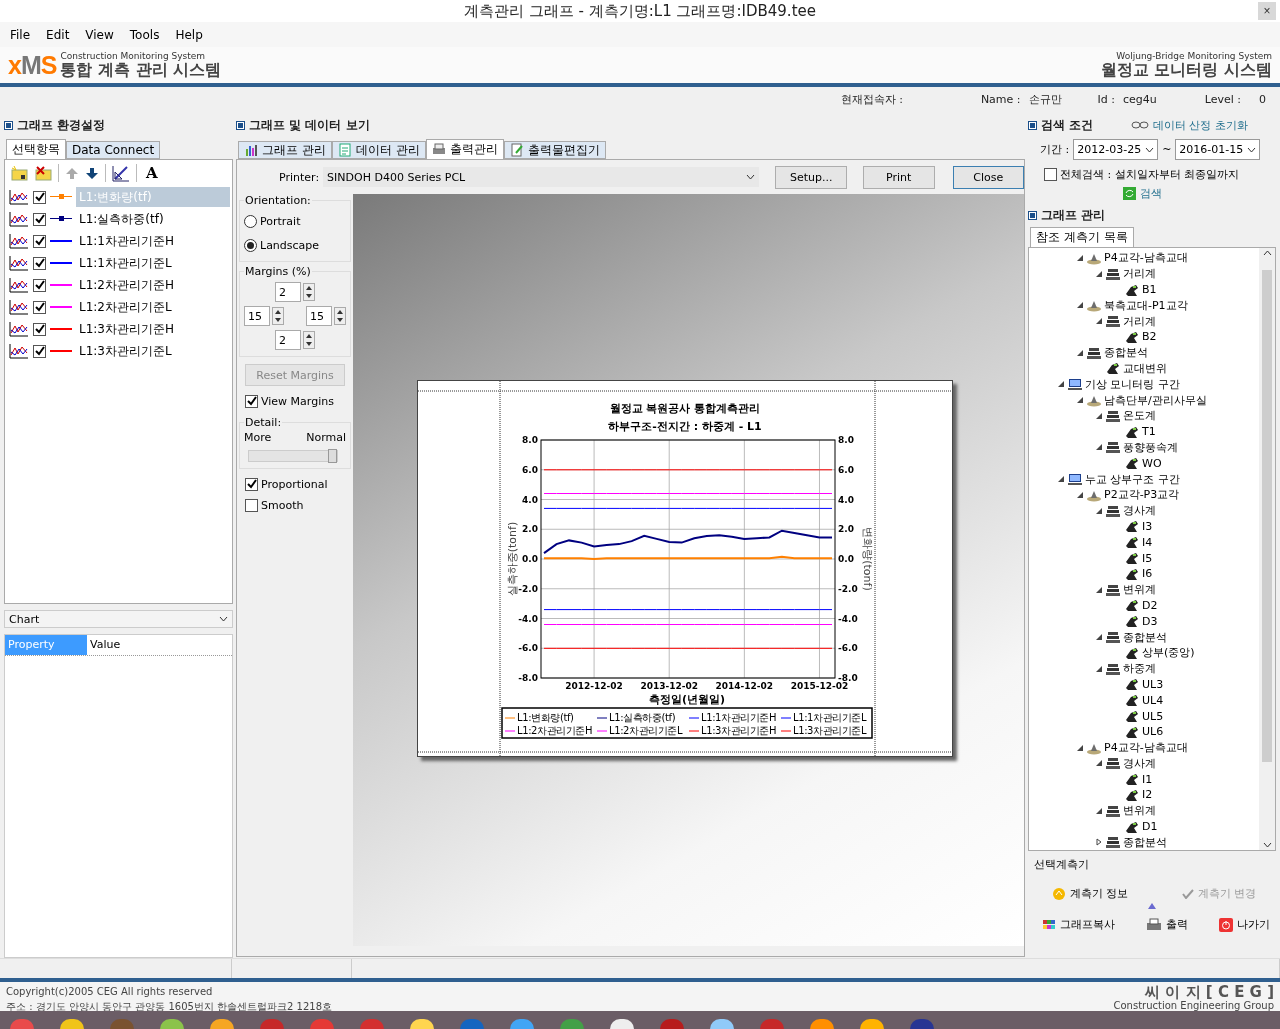 The width and height of the screenshot is (1280, 1029). I want to click on series-item: L1:3차관리기준L, so click(153, 351).